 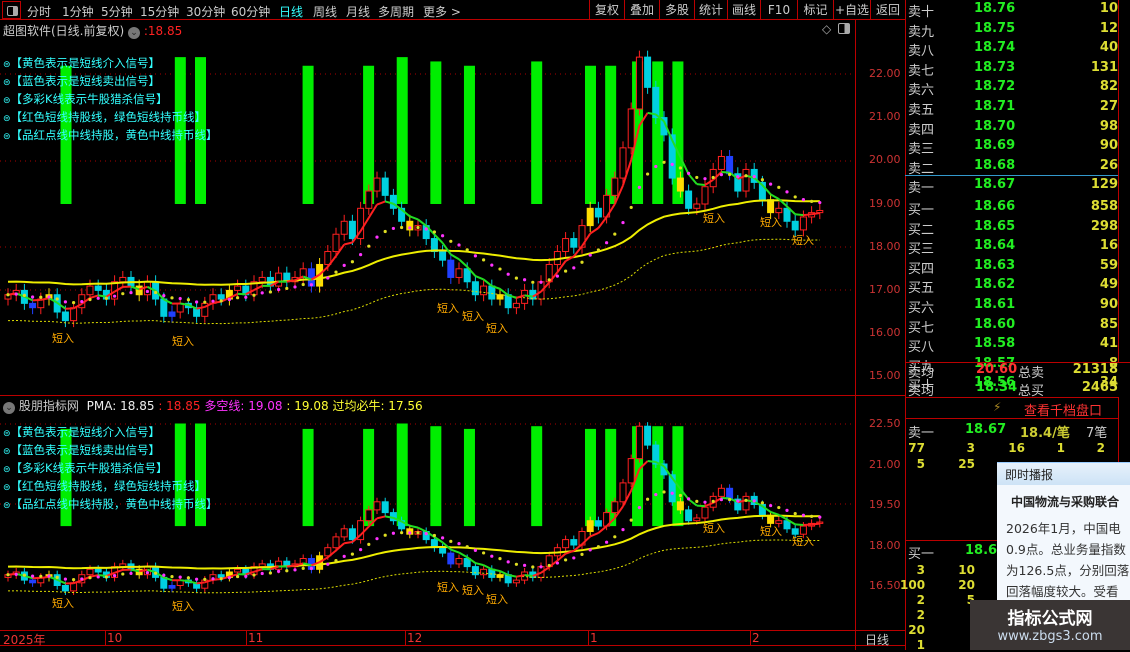 I want to click on bid-row: 买七18.6085, so click(x=1013, y=326).